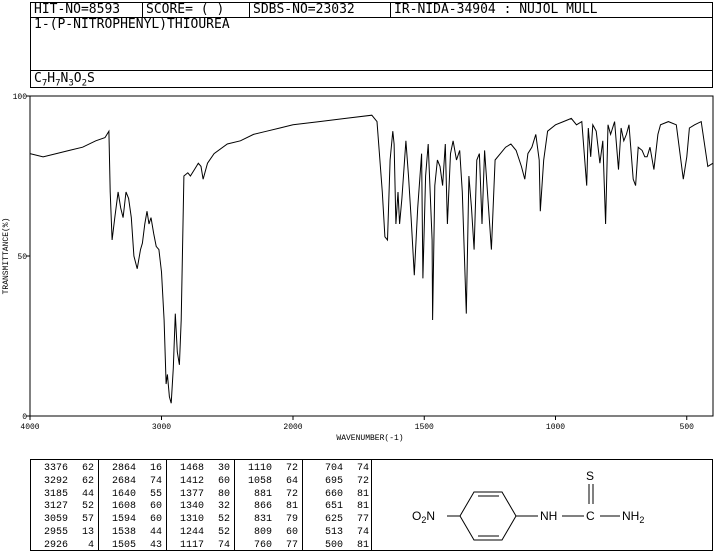  I want to click on peak-wavenumber: 500, so click(333, 545).